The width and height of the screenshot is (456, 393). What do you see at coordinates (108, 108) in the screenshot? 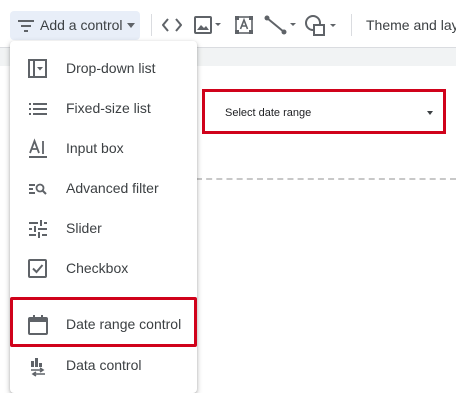
I see `menu-item-label: Fixed-size list` at bounding box center [108, 108].